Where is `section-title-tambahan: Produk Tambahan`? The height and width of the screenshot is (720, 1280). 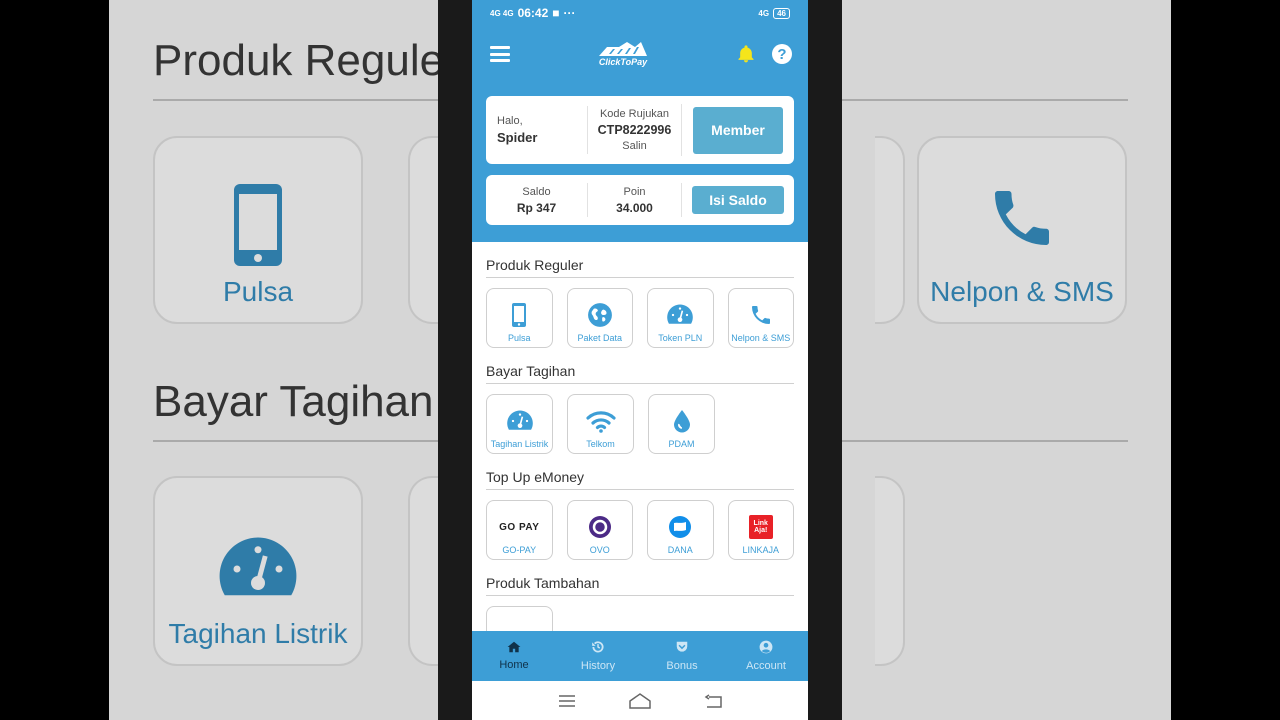
section-title-tambahan: Produk Tambahan is located at coordinates (640, 578).